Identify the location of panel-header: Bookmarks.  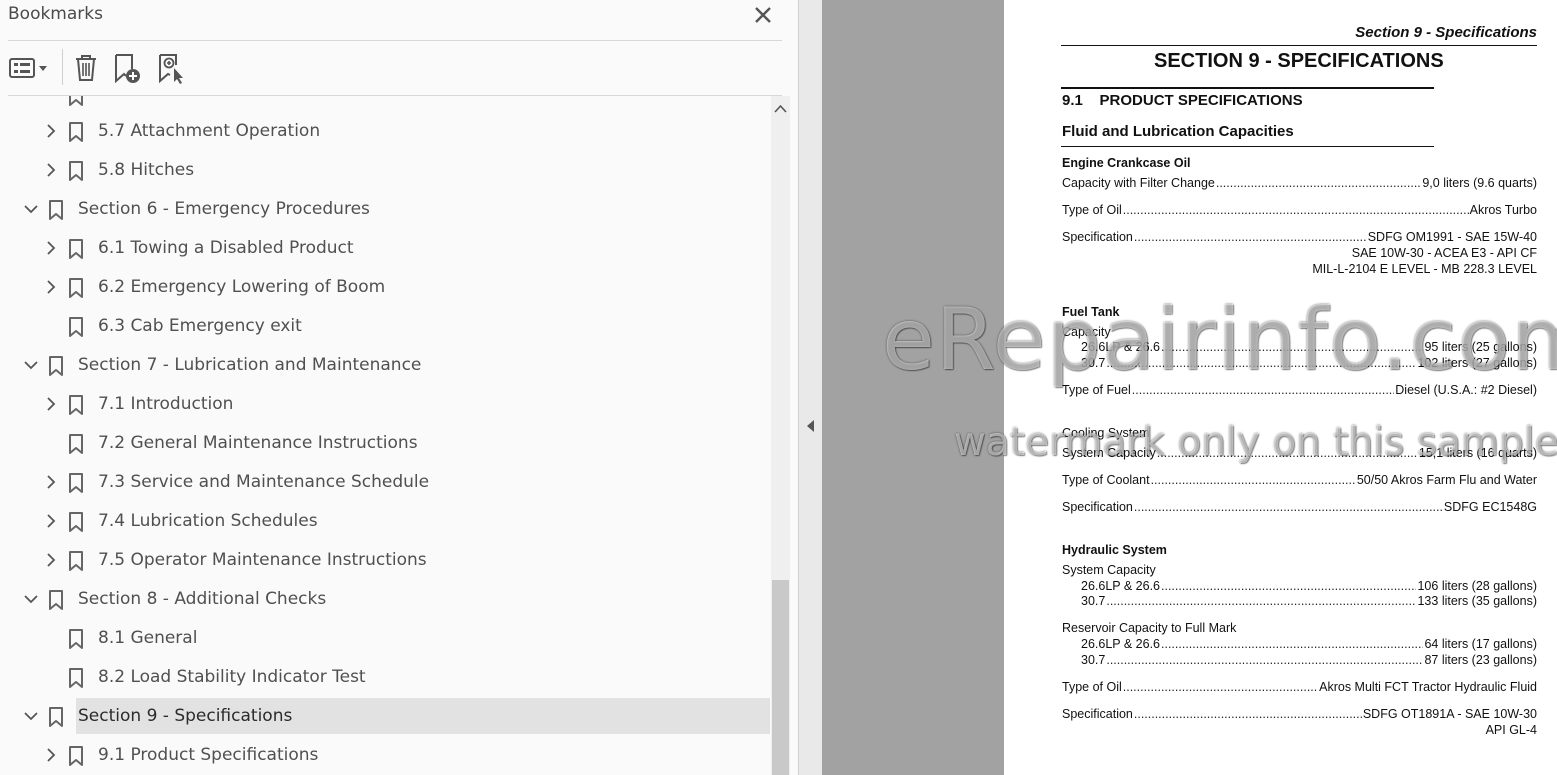
(399, 20).